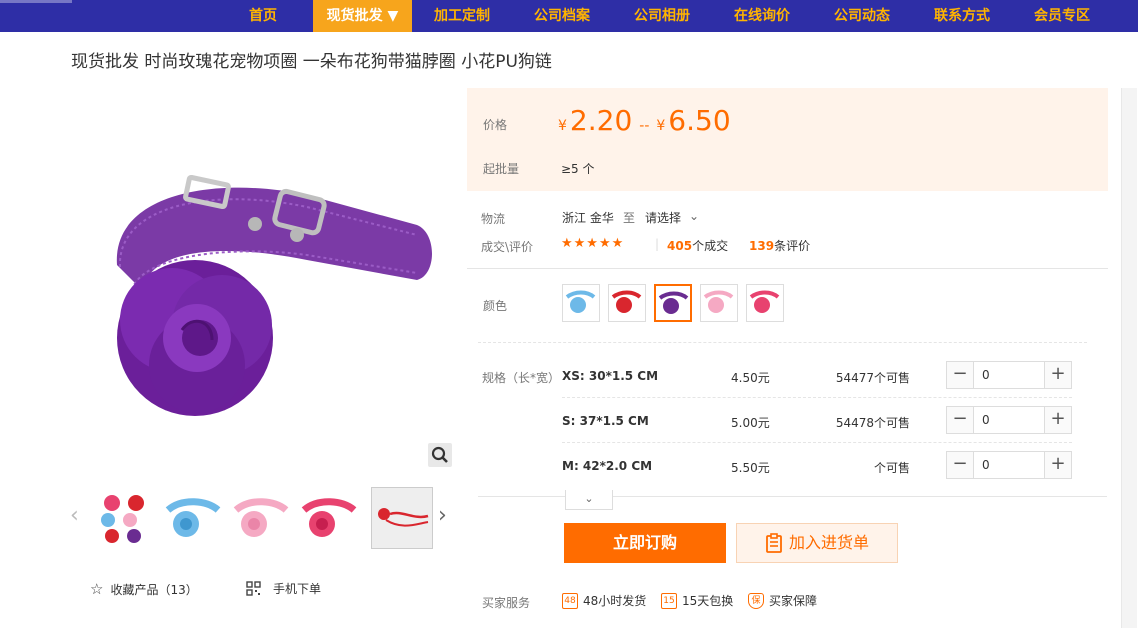 Image resolution: width=1138 pixels, height=628 pixels. Describe the element at coordinates (462, 16) in the screenshot. I see `nav-custom-processing: 加工定制` at that location.